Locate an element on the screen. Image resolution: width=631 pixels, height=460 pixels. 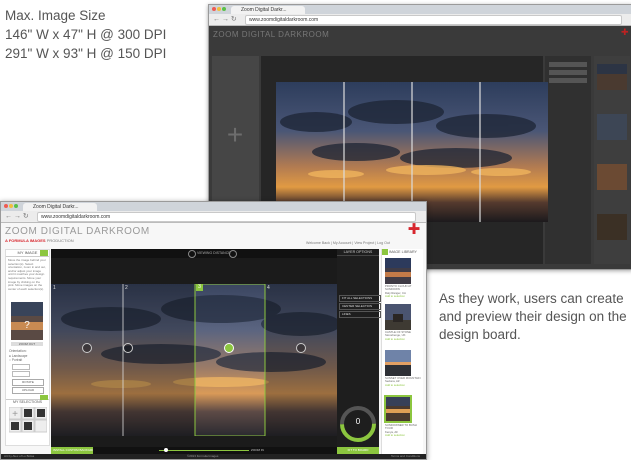
app-title: ZOOM DIGITAL DARKROOM is located at coordinates (77, 231).